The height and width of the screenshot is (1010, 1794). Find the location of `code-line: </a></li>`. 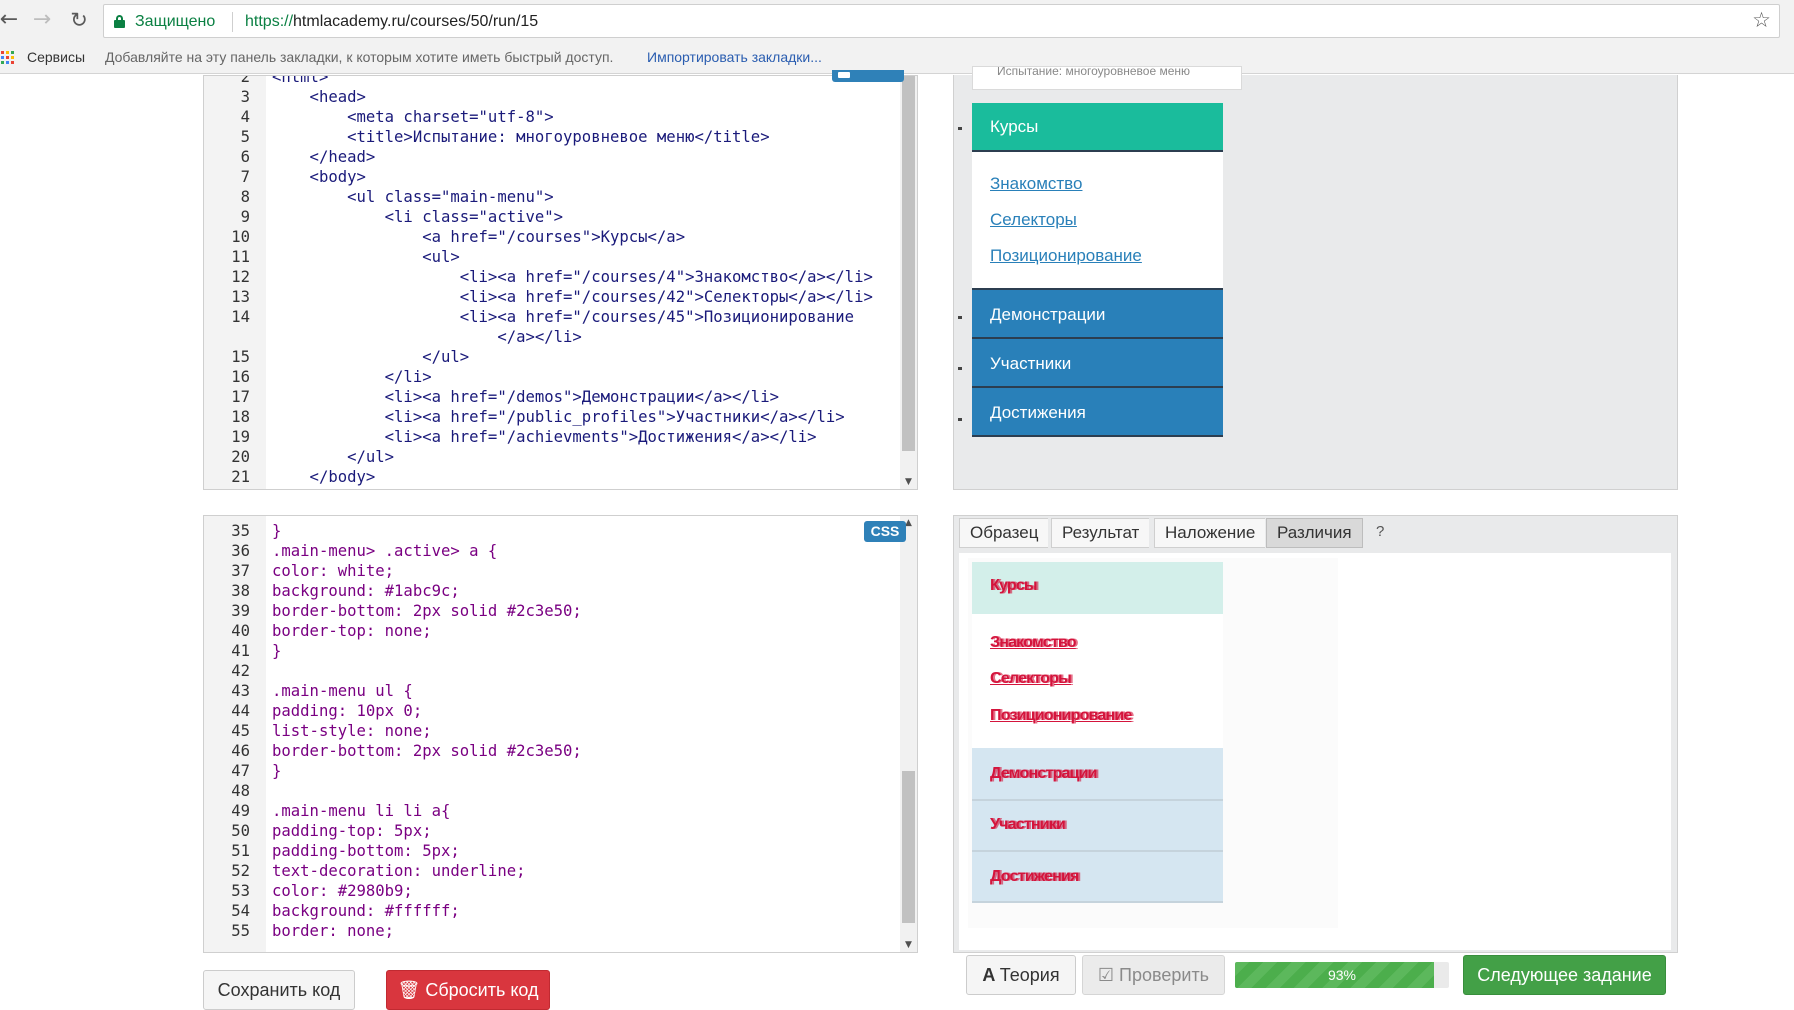

code-line: </a></li> is located at coordinates (552, 337).